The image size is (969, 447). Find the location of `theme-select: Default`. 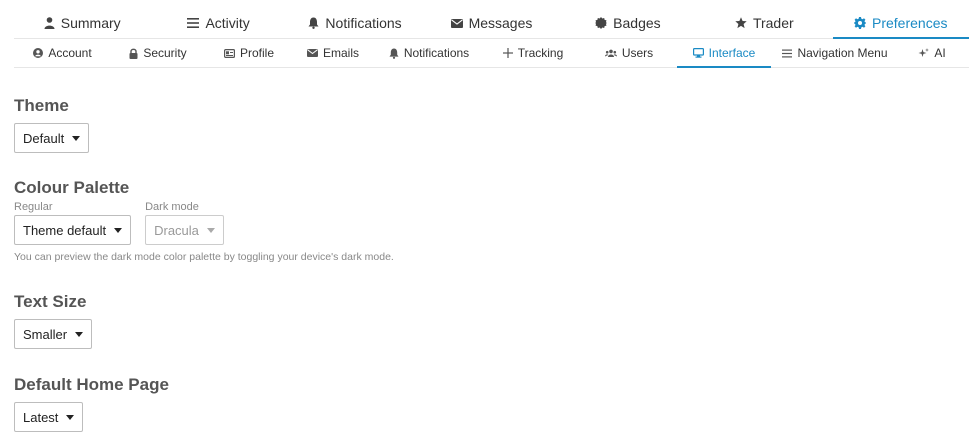

theme-select: Default is located at coordinates (52, 138).